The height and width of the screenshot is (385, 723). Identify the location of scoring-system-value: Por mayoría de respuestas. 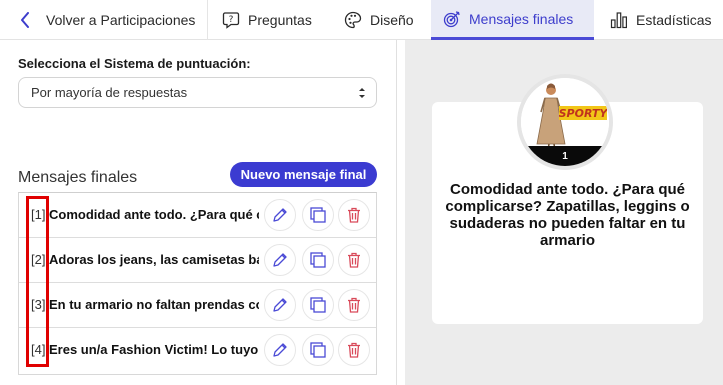
(109, 92).